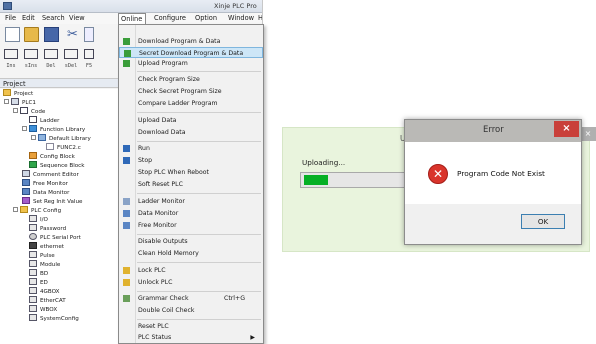  Describe the element at coordinates (241, 18) in the screenshot. I see `menu-window: Window` at that location.